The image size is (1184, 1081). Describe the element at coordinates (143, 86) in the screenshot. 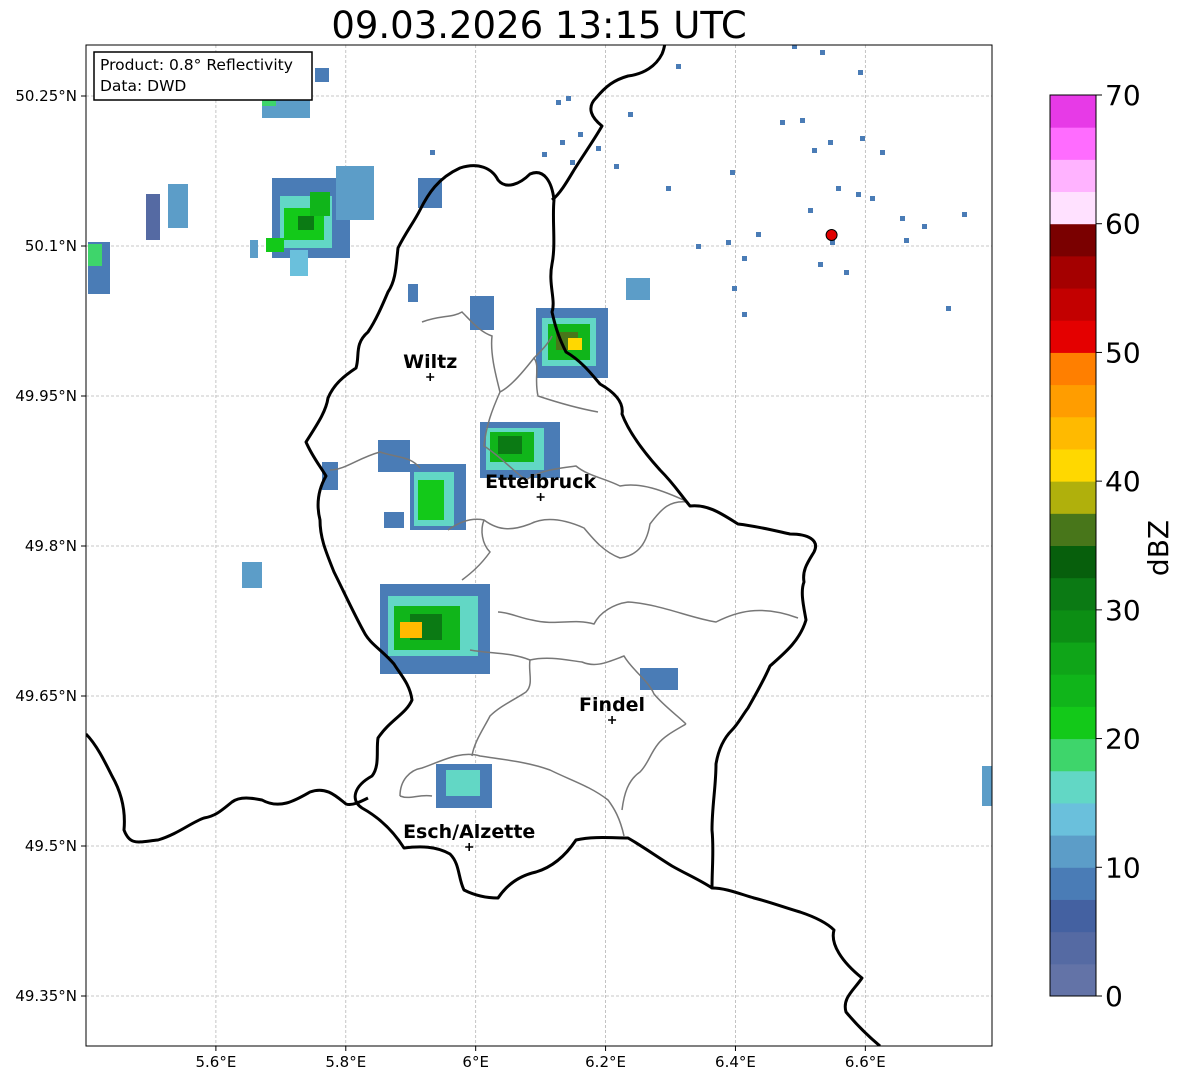

I see `info-source-text: Data: DWD` at that location.